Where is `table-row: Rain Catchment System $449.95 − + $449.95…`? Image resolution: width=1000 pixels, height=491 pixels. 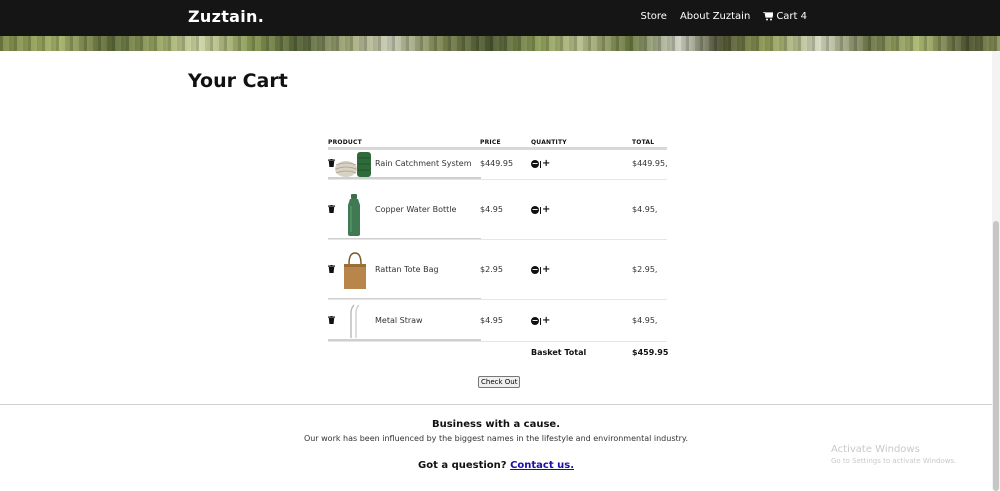
table-row: Rain Catchment System $449.95 − + $449.95… is located at coordinates (498, 165).